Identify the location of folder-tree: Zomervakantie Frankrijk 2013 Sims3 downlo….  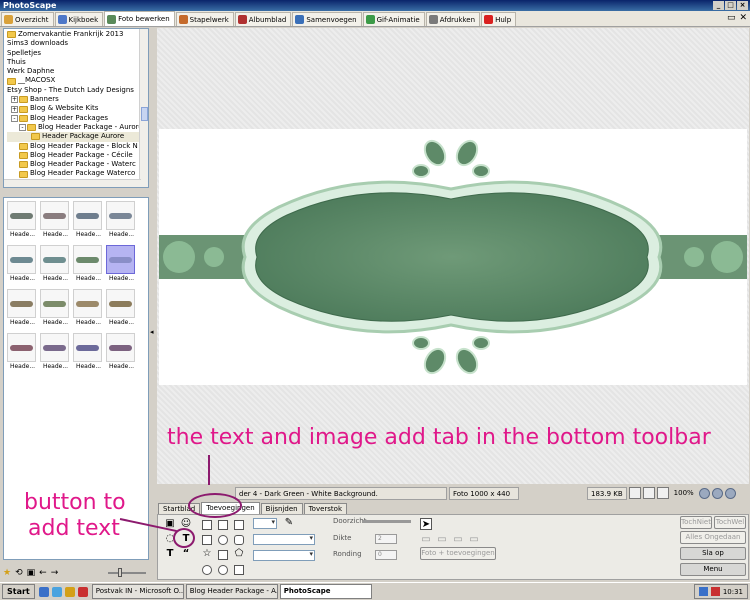
(76, 108).